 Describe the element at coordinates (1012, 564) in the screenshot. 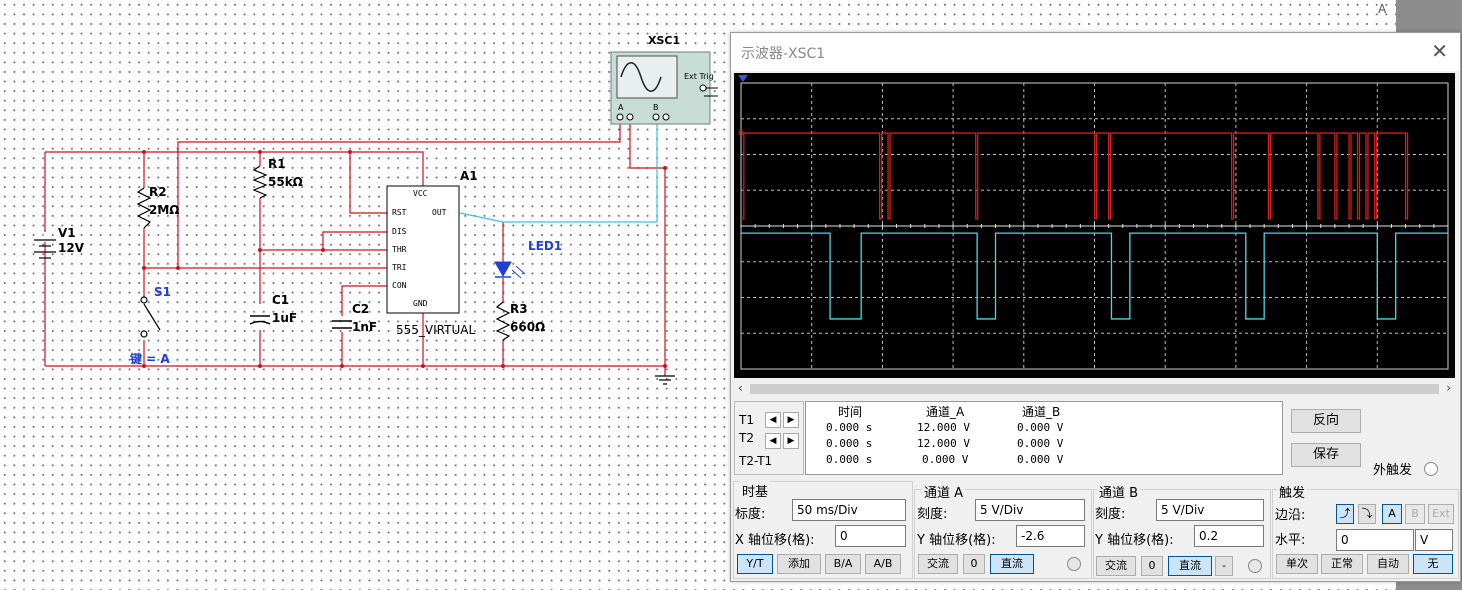

I see `channel-a-dc-button: 直流` at that location.